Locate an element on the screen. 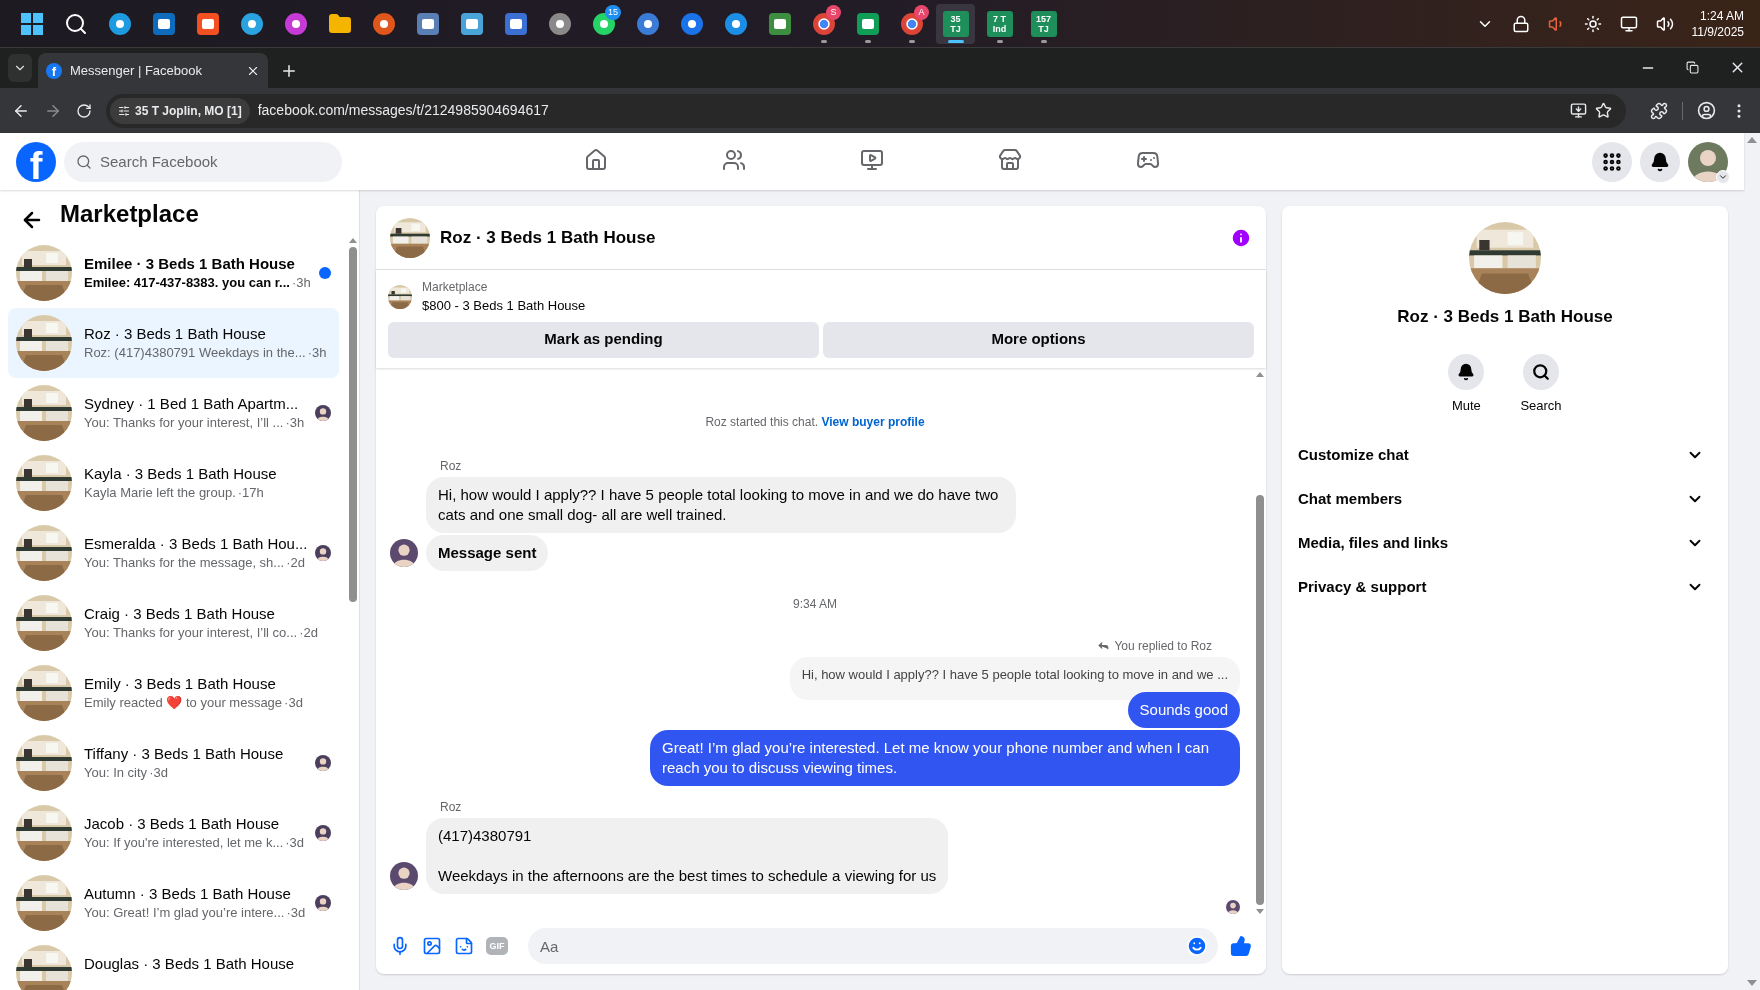  notifications-button is located at coordinates (1660, 161).